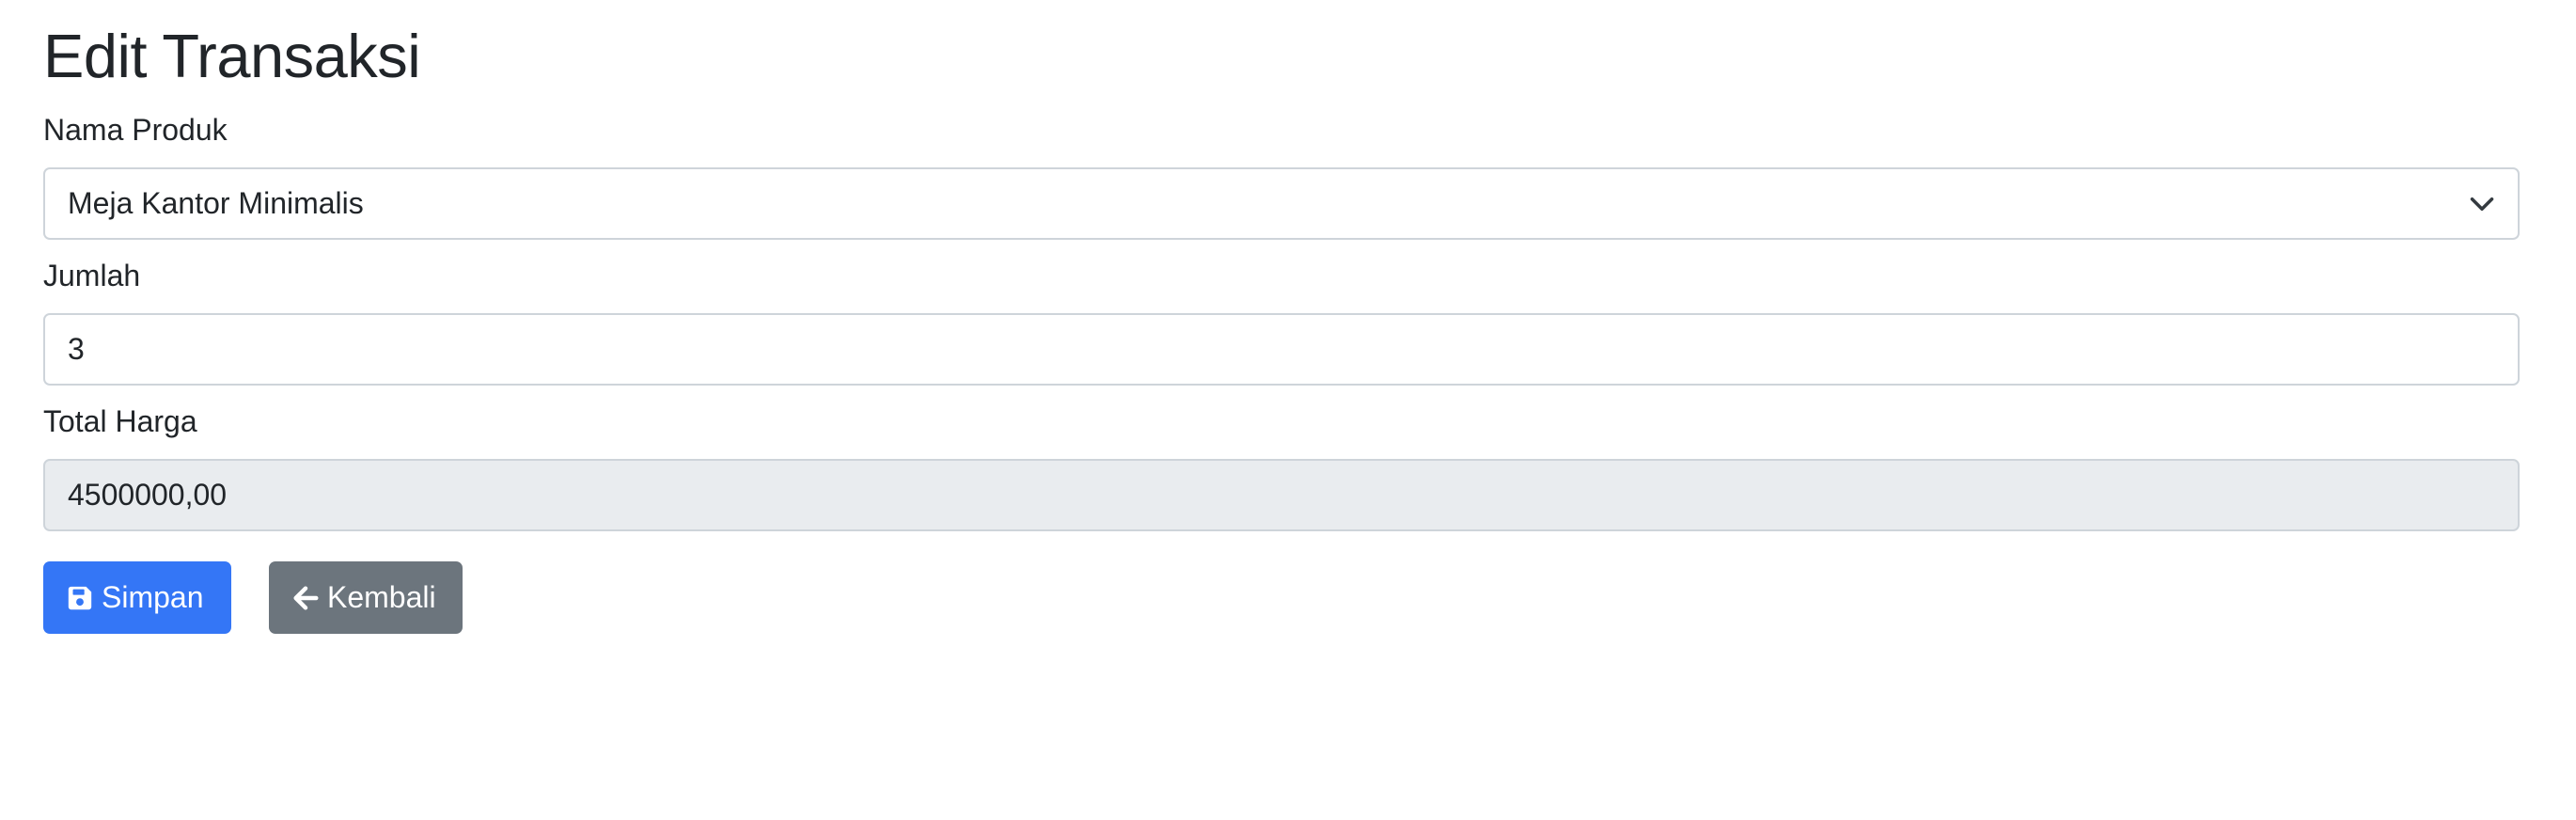 Image resolution: width=2576 pixels, height=820 pixels. What do you see at coordinates (2482, 204) in the screenshot?
I see `chevron-down-icon` at bounding box center [2482, 204].